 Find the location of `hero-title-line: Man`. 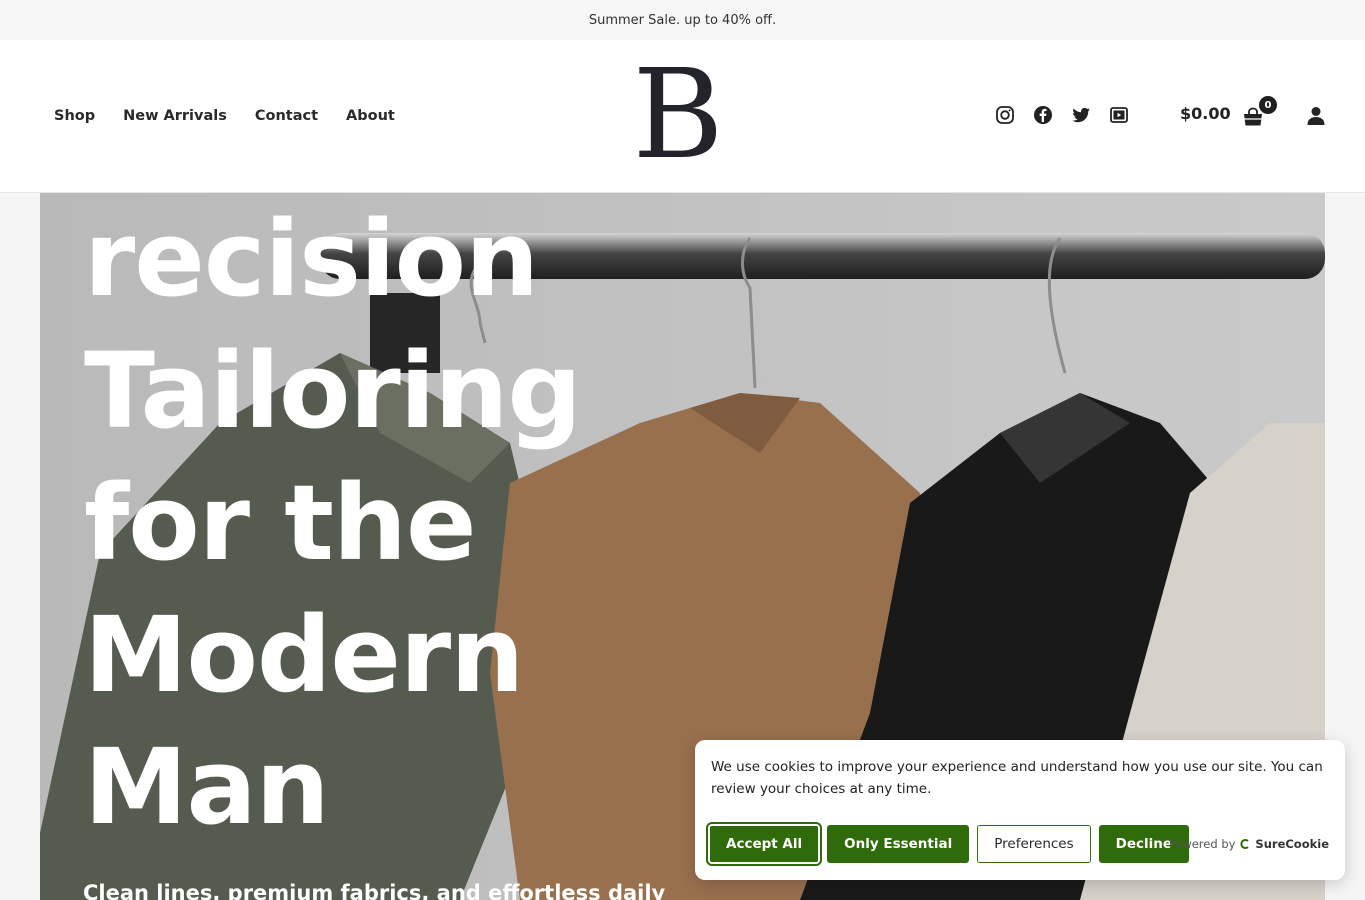

hero-title-line: Man is located at coordinates (207, 787).